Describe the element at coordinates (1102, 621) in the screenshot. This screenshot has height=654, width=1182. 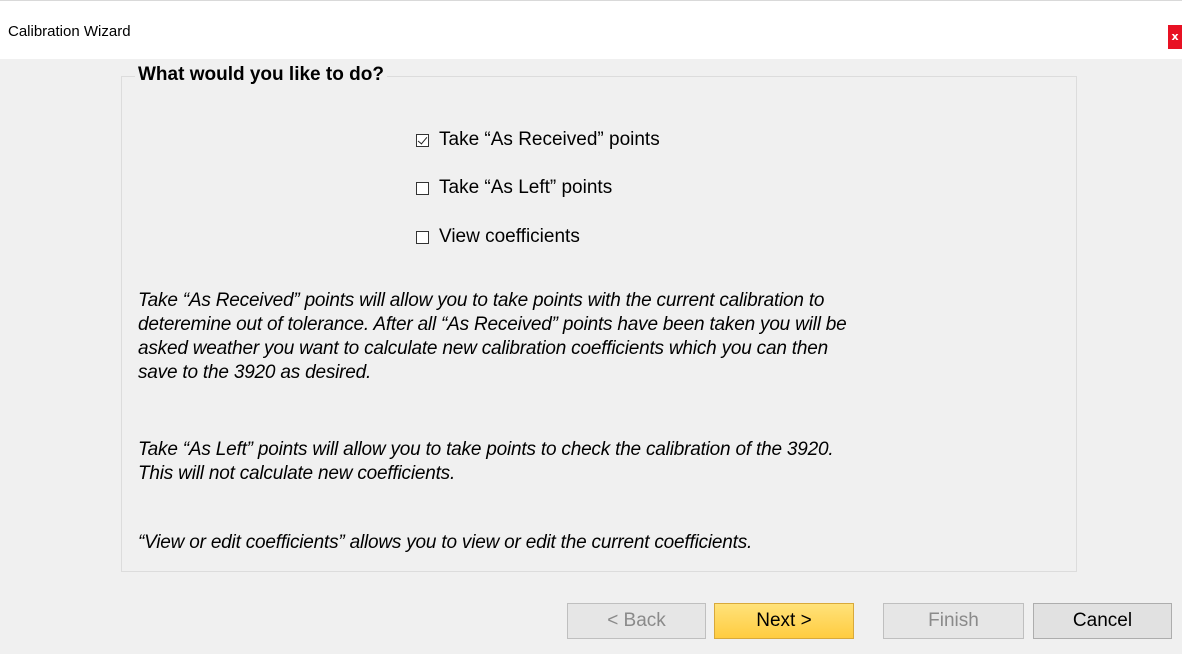
I see `cancel-button: Cancel` at that location.